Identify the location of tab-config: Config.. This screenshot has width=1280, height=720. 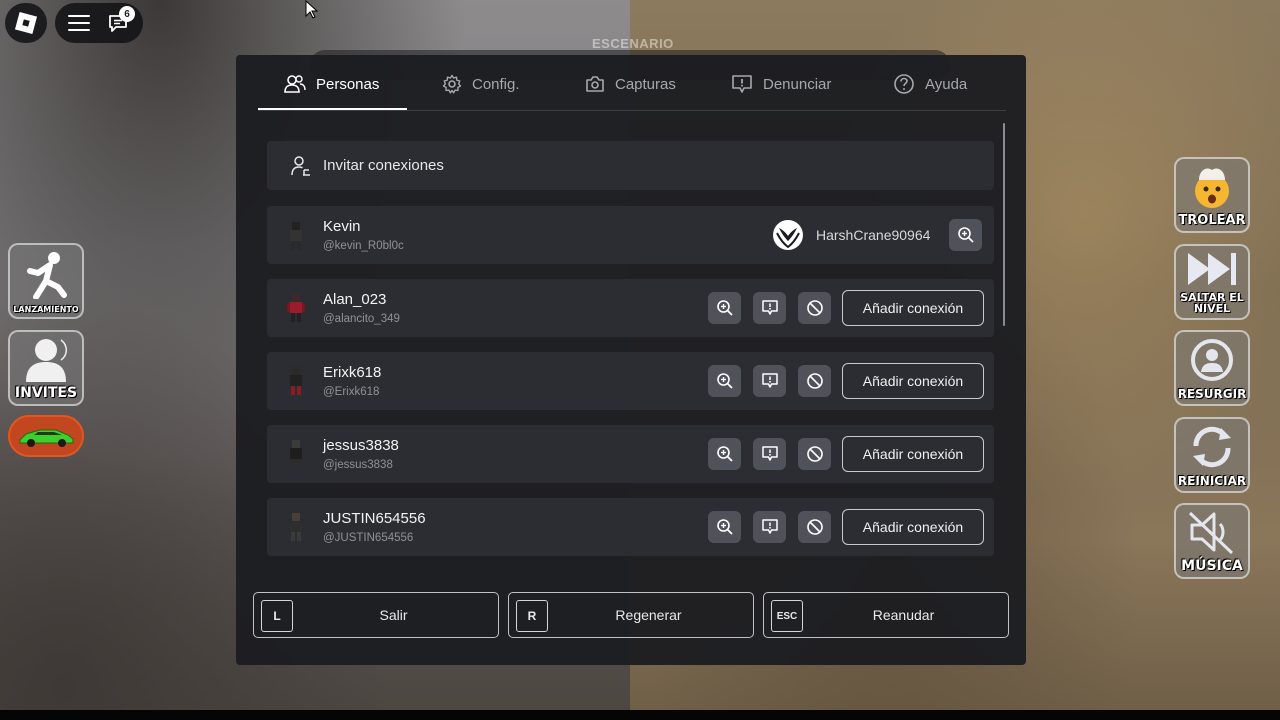
(481, 84).